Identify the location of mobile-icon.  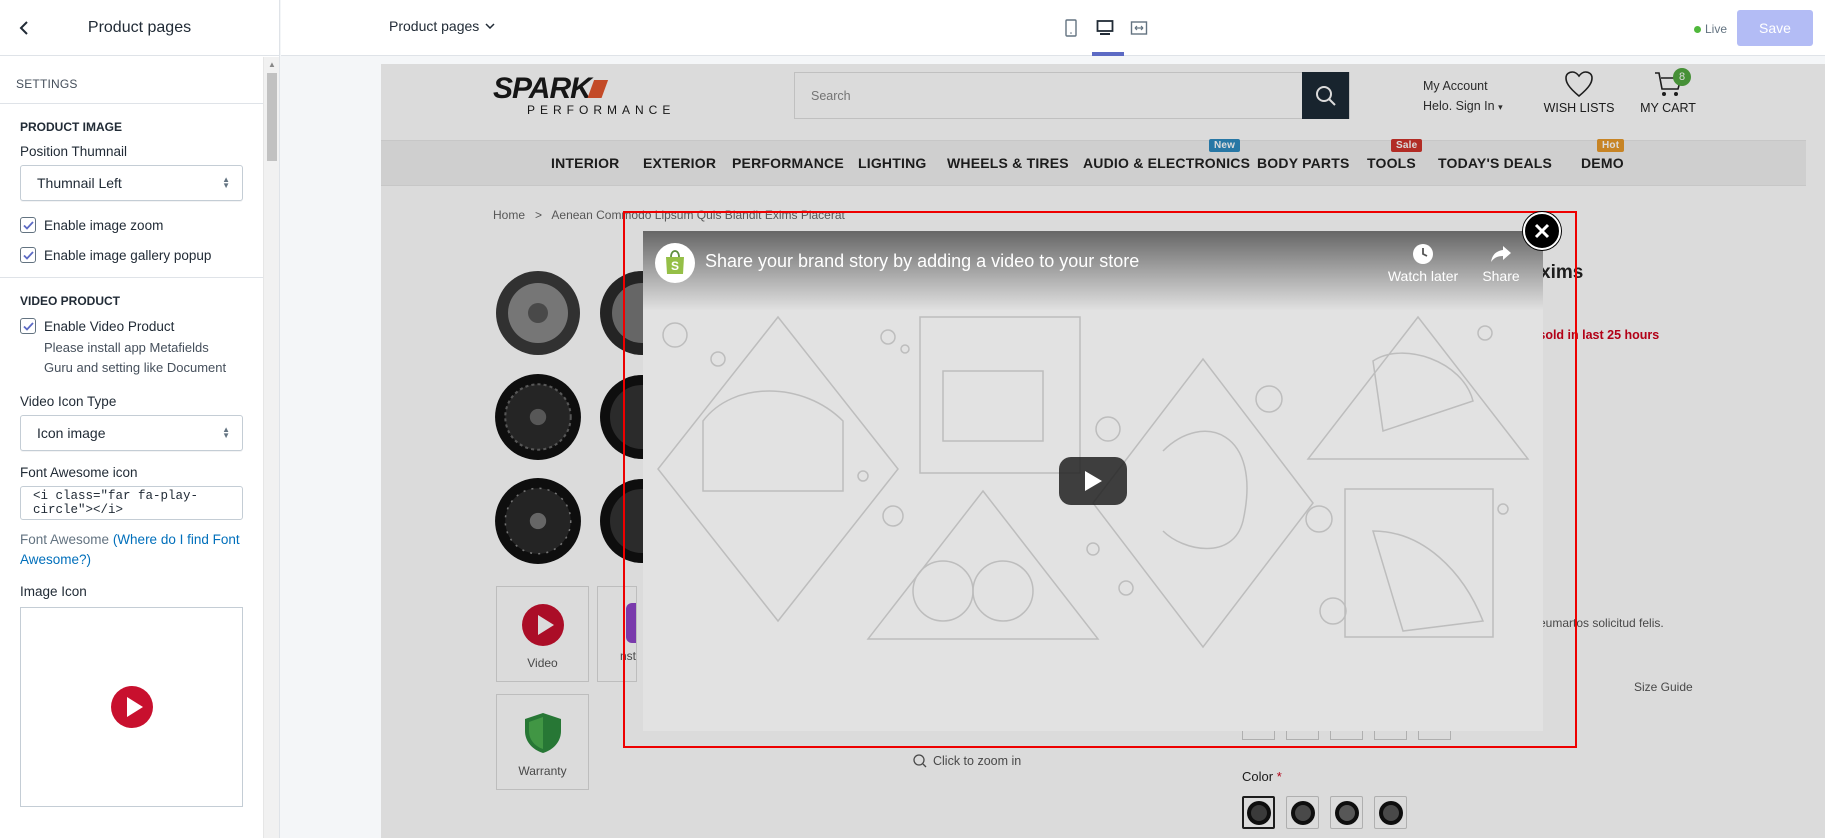
(1071, 28).